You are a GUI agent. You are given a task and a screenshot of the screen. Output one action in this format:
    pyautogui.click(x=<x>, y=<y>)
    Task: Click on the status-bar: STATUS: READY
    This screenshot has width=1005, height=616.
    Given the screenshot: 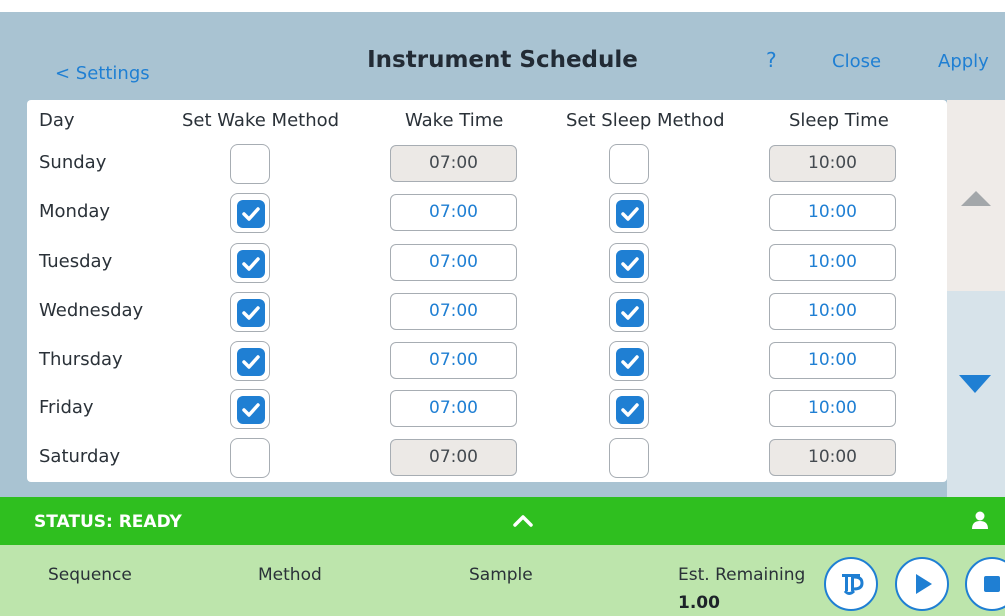 What is the action you would take?
    pyautogui.click(x=502, y=521)
    